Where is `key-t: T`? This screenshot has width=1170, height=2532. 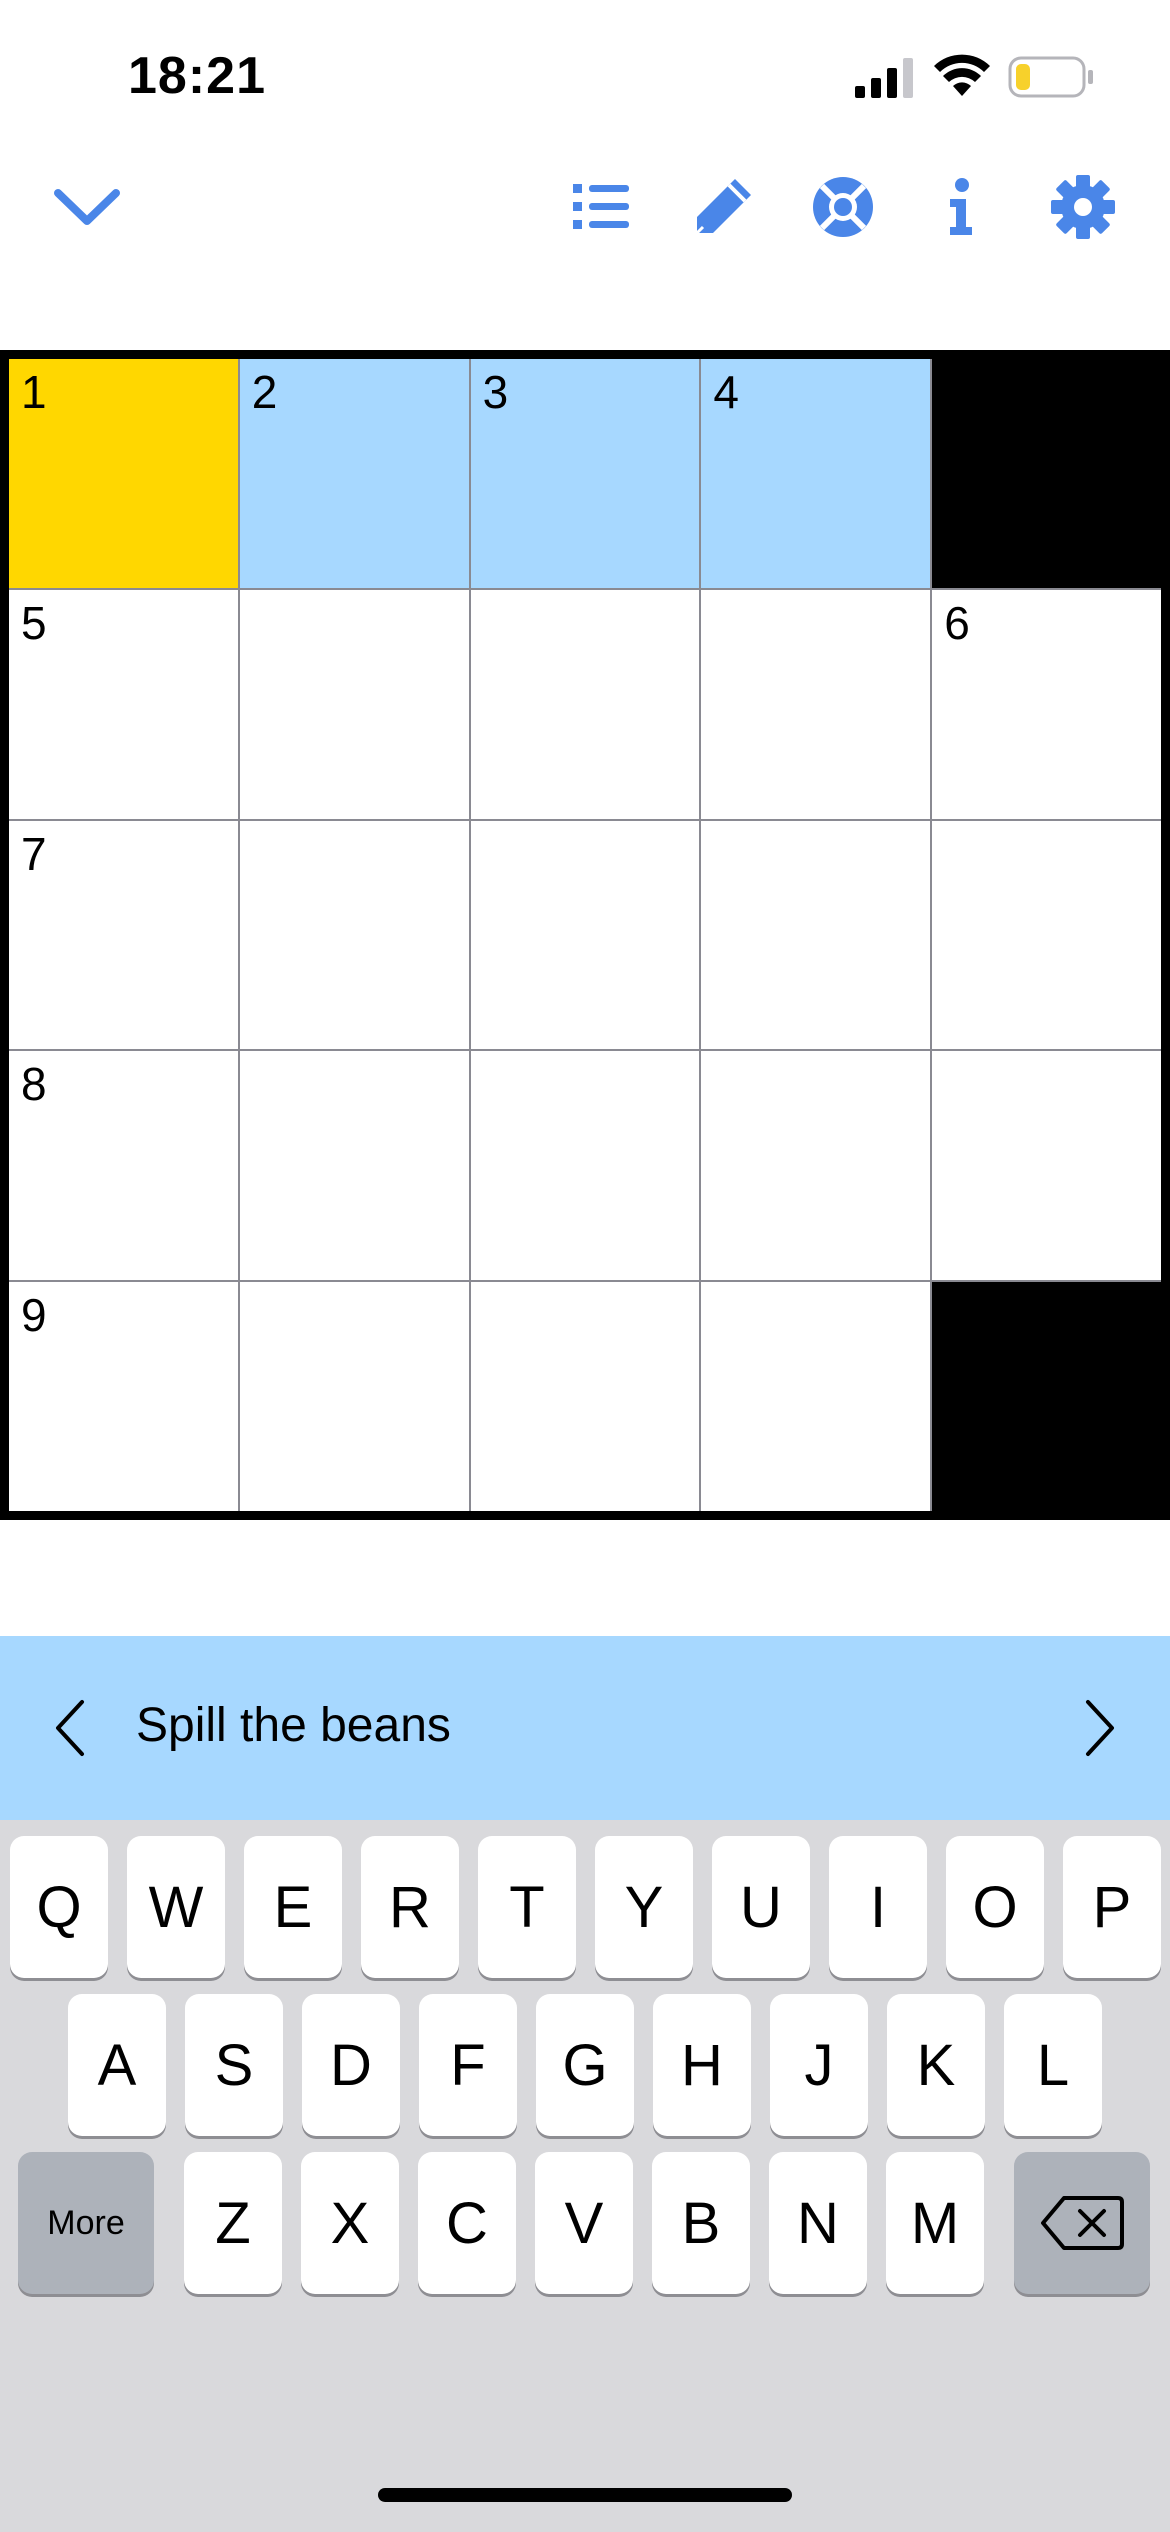
key-t: T is located at coordinates (527, 1907).